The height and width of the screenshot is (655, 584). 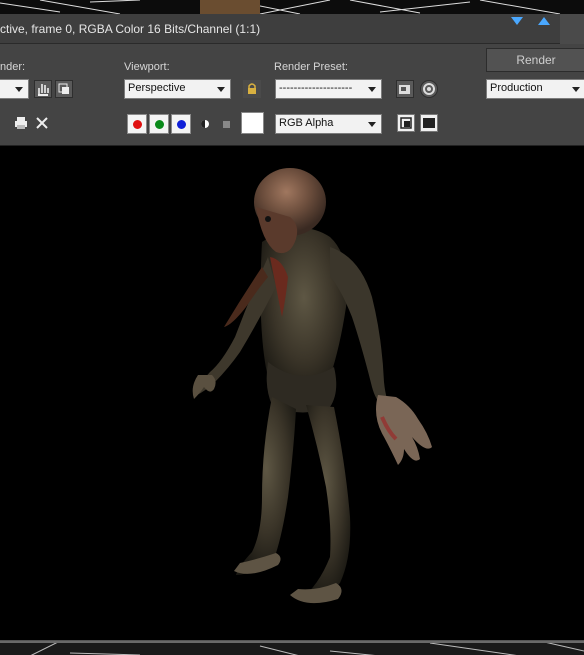 I want to click on copy-icon, so click(x=63, y=88).